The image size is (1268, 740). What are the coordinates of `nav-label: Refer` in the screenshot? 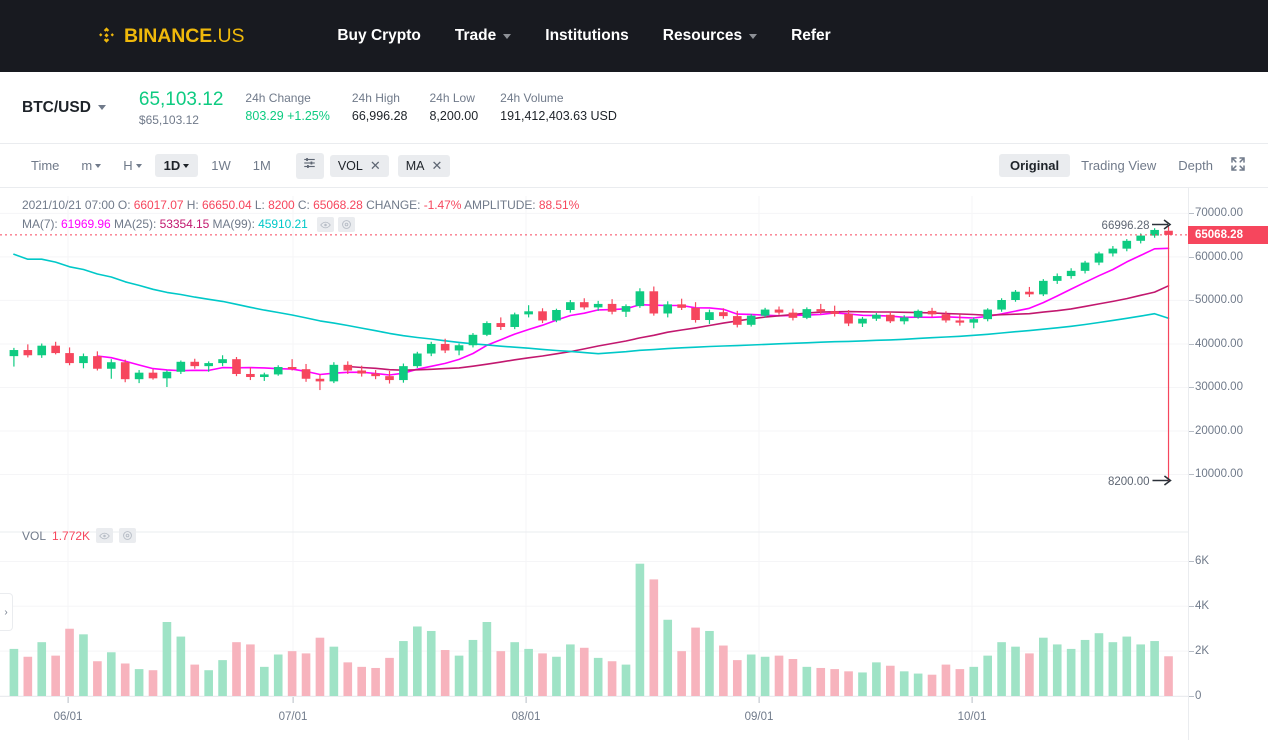 It's located at (811, 35).